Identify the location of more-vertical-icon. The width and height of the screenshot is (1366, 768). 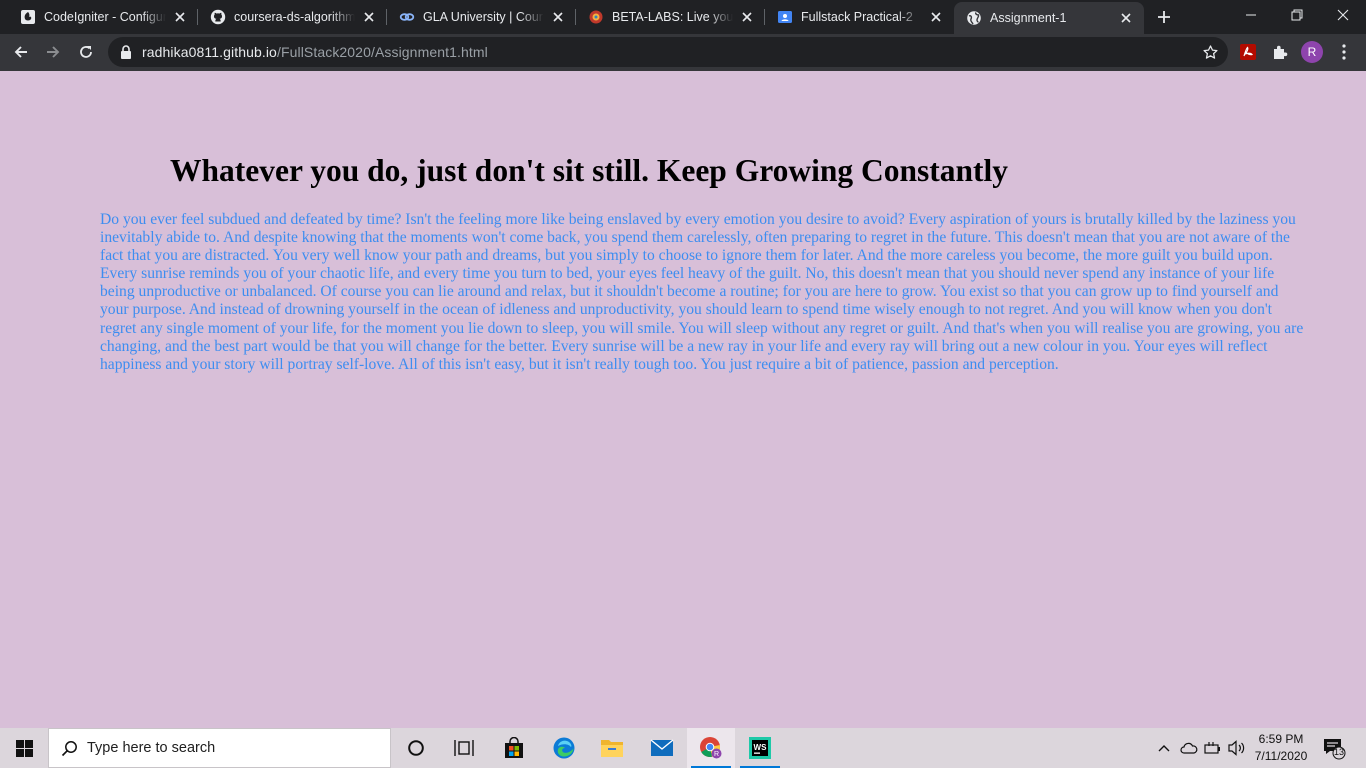
(1344, 52).